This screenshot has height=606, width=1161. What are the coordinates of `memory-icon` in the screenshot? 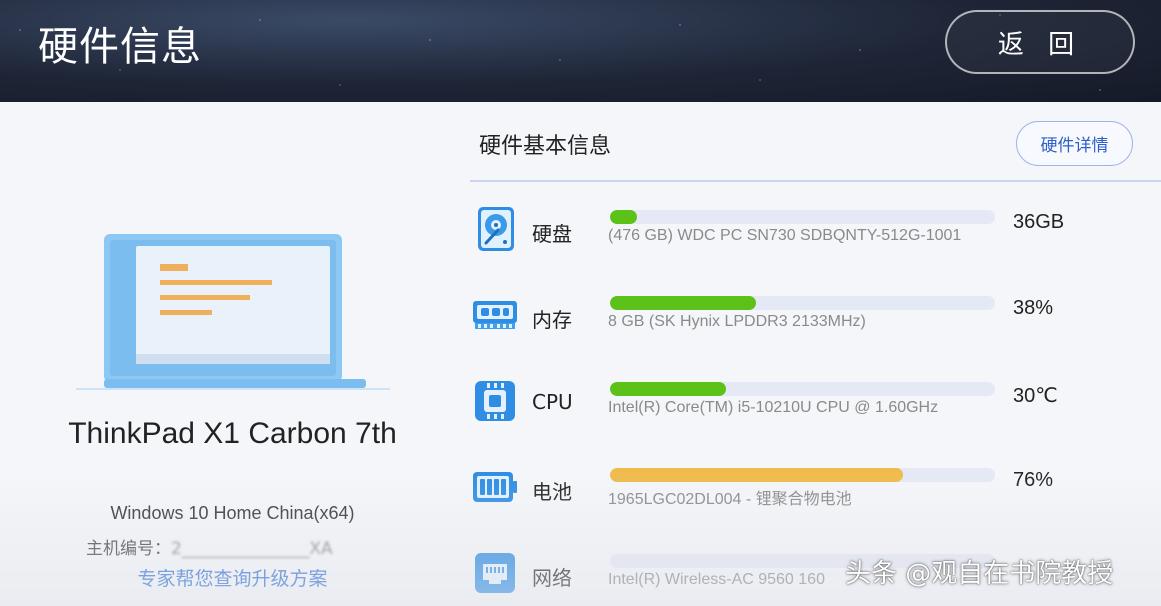 It's located at (495, 315).